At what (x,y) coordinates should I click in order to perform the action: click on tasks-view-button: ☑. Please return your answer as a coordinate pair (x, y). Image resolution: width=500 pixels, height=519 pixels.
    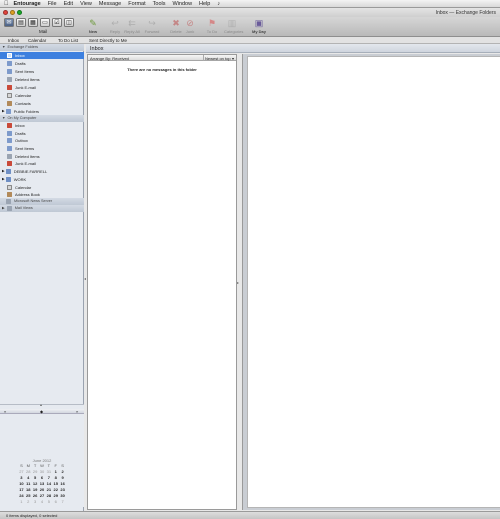
    Looking at the image, I should click on (57, 22).